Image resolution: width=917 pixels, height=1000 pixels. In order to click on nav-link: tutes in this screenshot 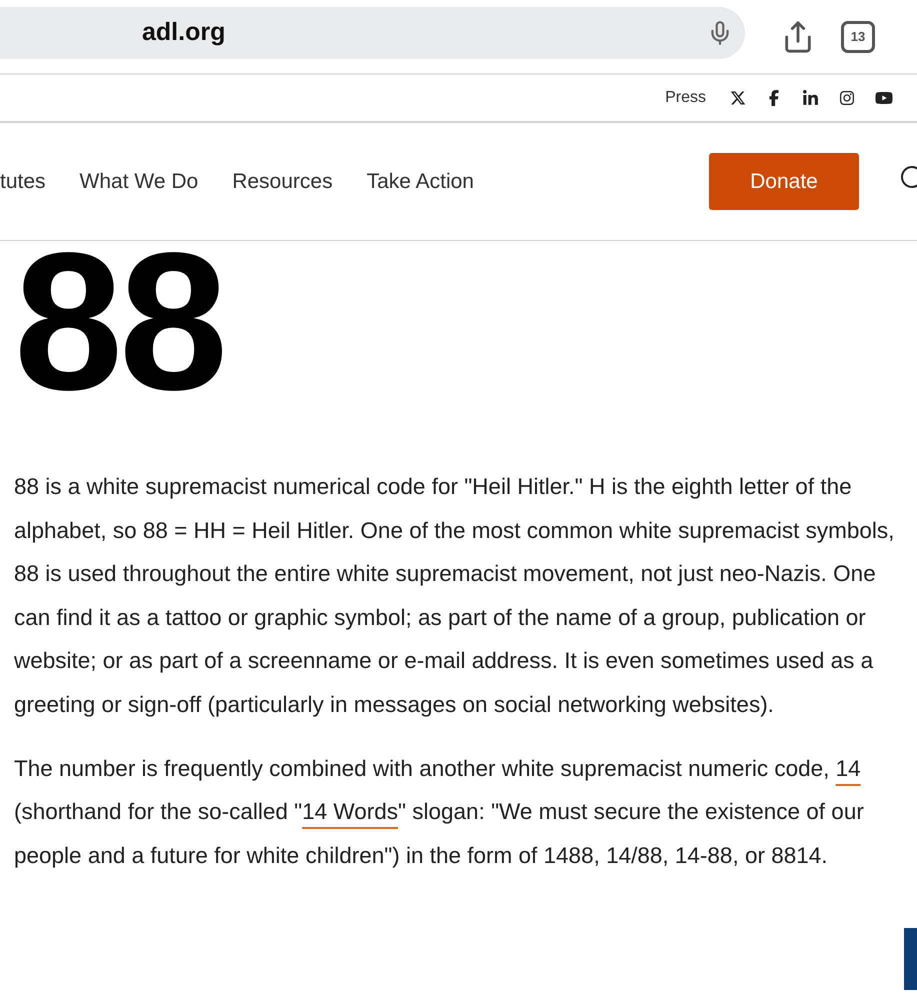, I will do `click(23, 182)`.